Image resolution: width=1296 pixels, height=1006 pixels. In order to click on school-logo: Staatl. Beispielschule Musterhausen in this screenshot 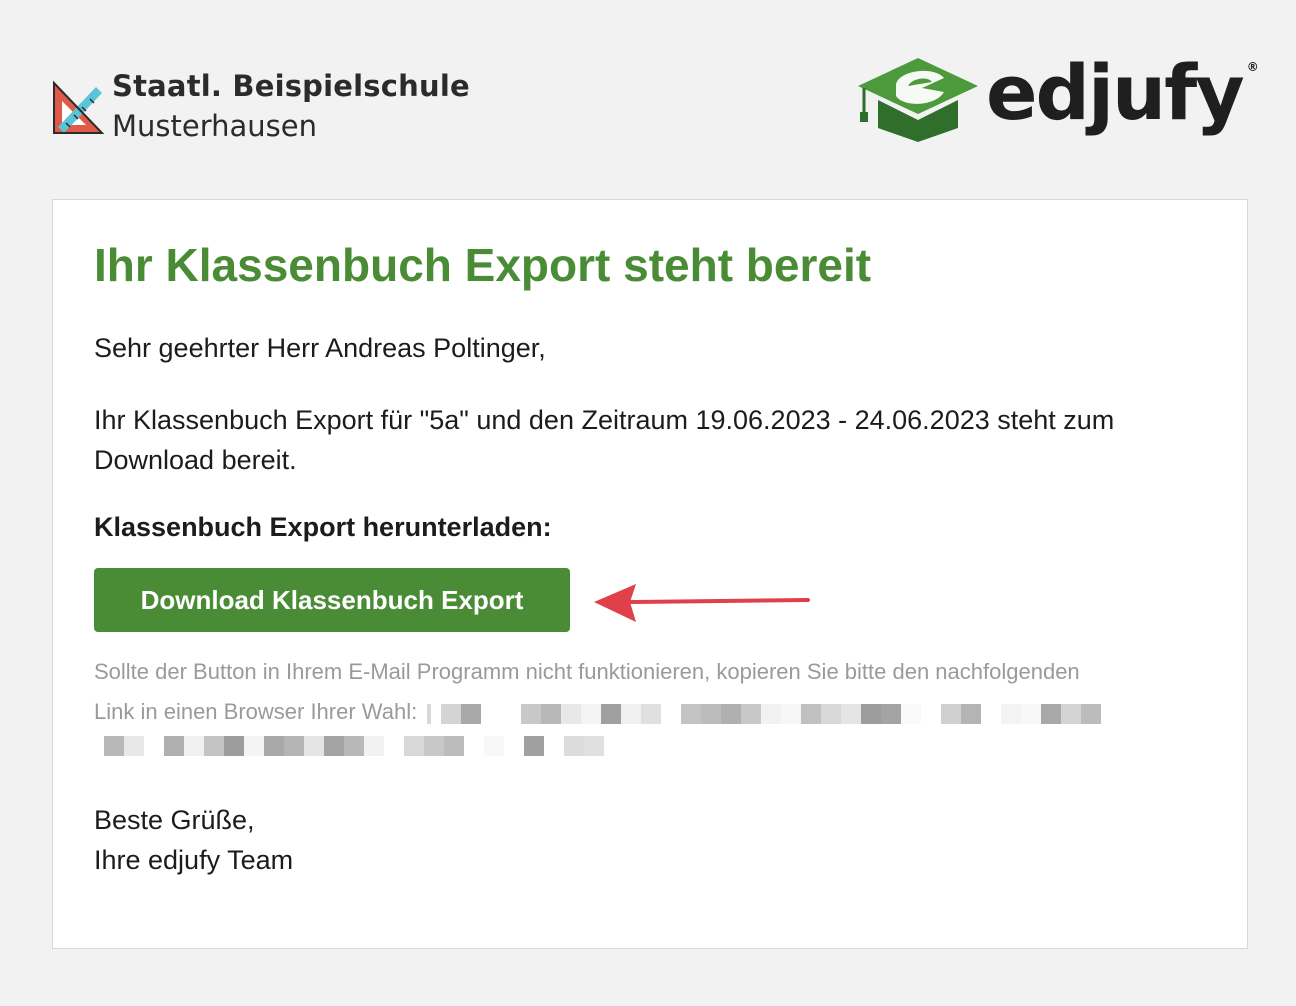, I will do `click(261, 106)`.